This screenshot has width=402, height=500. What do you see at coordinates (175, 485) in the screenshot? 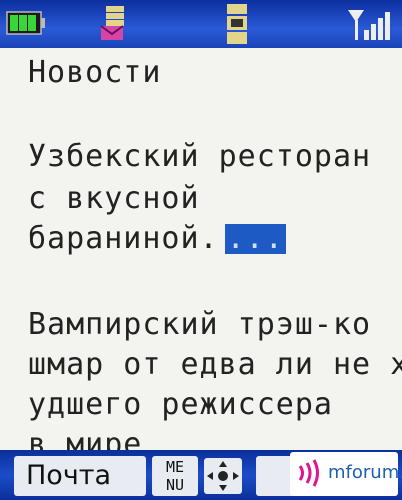
I see `menu-label-bottom: NU` at bounding box center [175, 485].